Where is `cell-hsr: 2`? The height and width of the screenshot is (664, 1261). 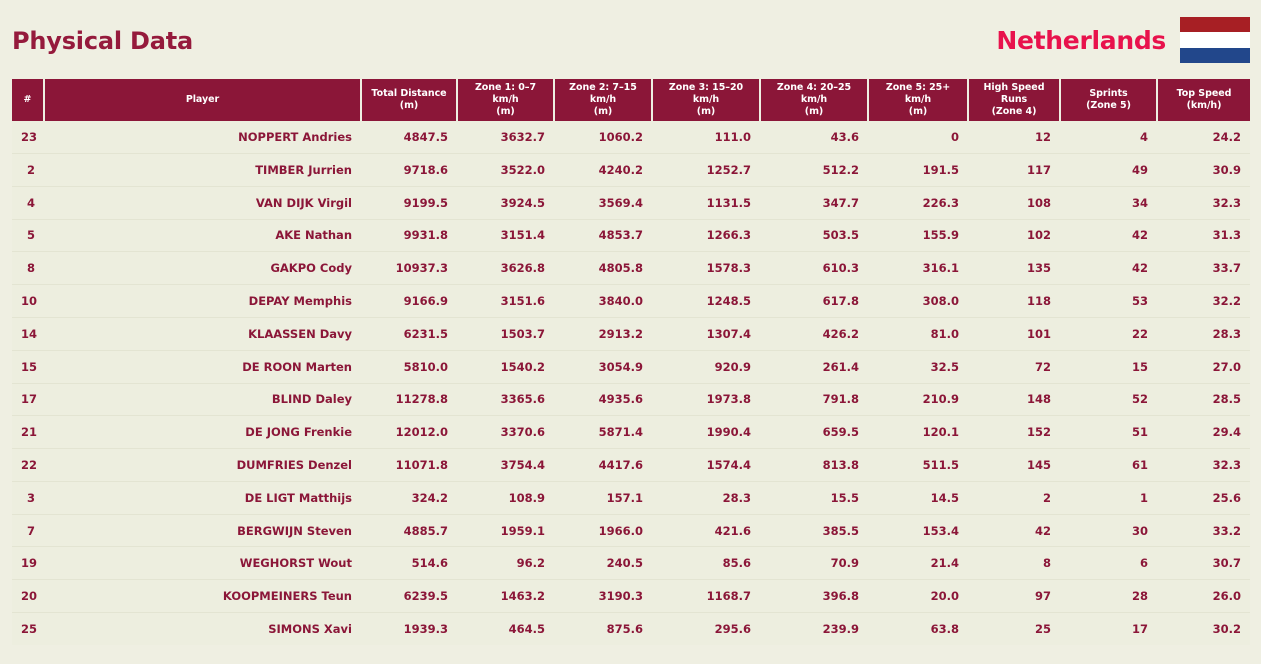
cell-hsr: 2 is located at coordinates (1014, 498).